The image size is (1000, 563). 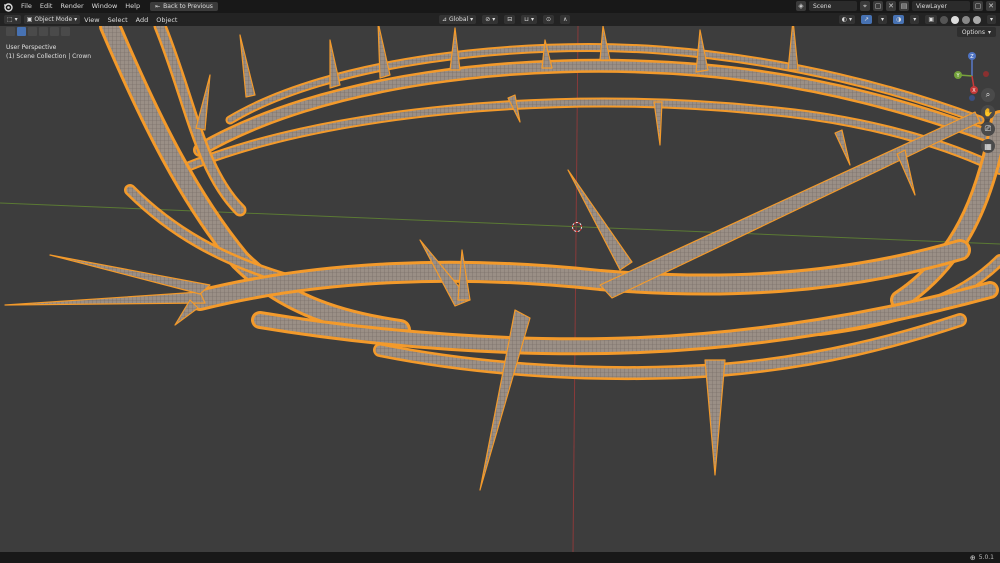 What do you see at coordinates (43, 31) in the screenshot?
I see `select-subtract-icon` at bounding box center [43, 31].